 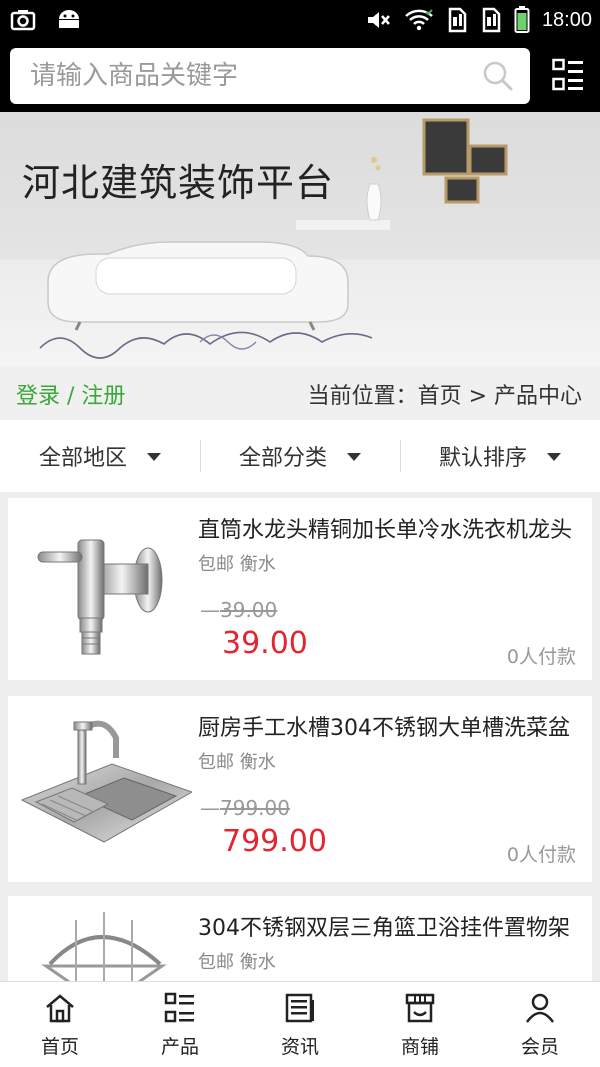 I want to click on current-price: 39.00, so click(x=265, y=643).